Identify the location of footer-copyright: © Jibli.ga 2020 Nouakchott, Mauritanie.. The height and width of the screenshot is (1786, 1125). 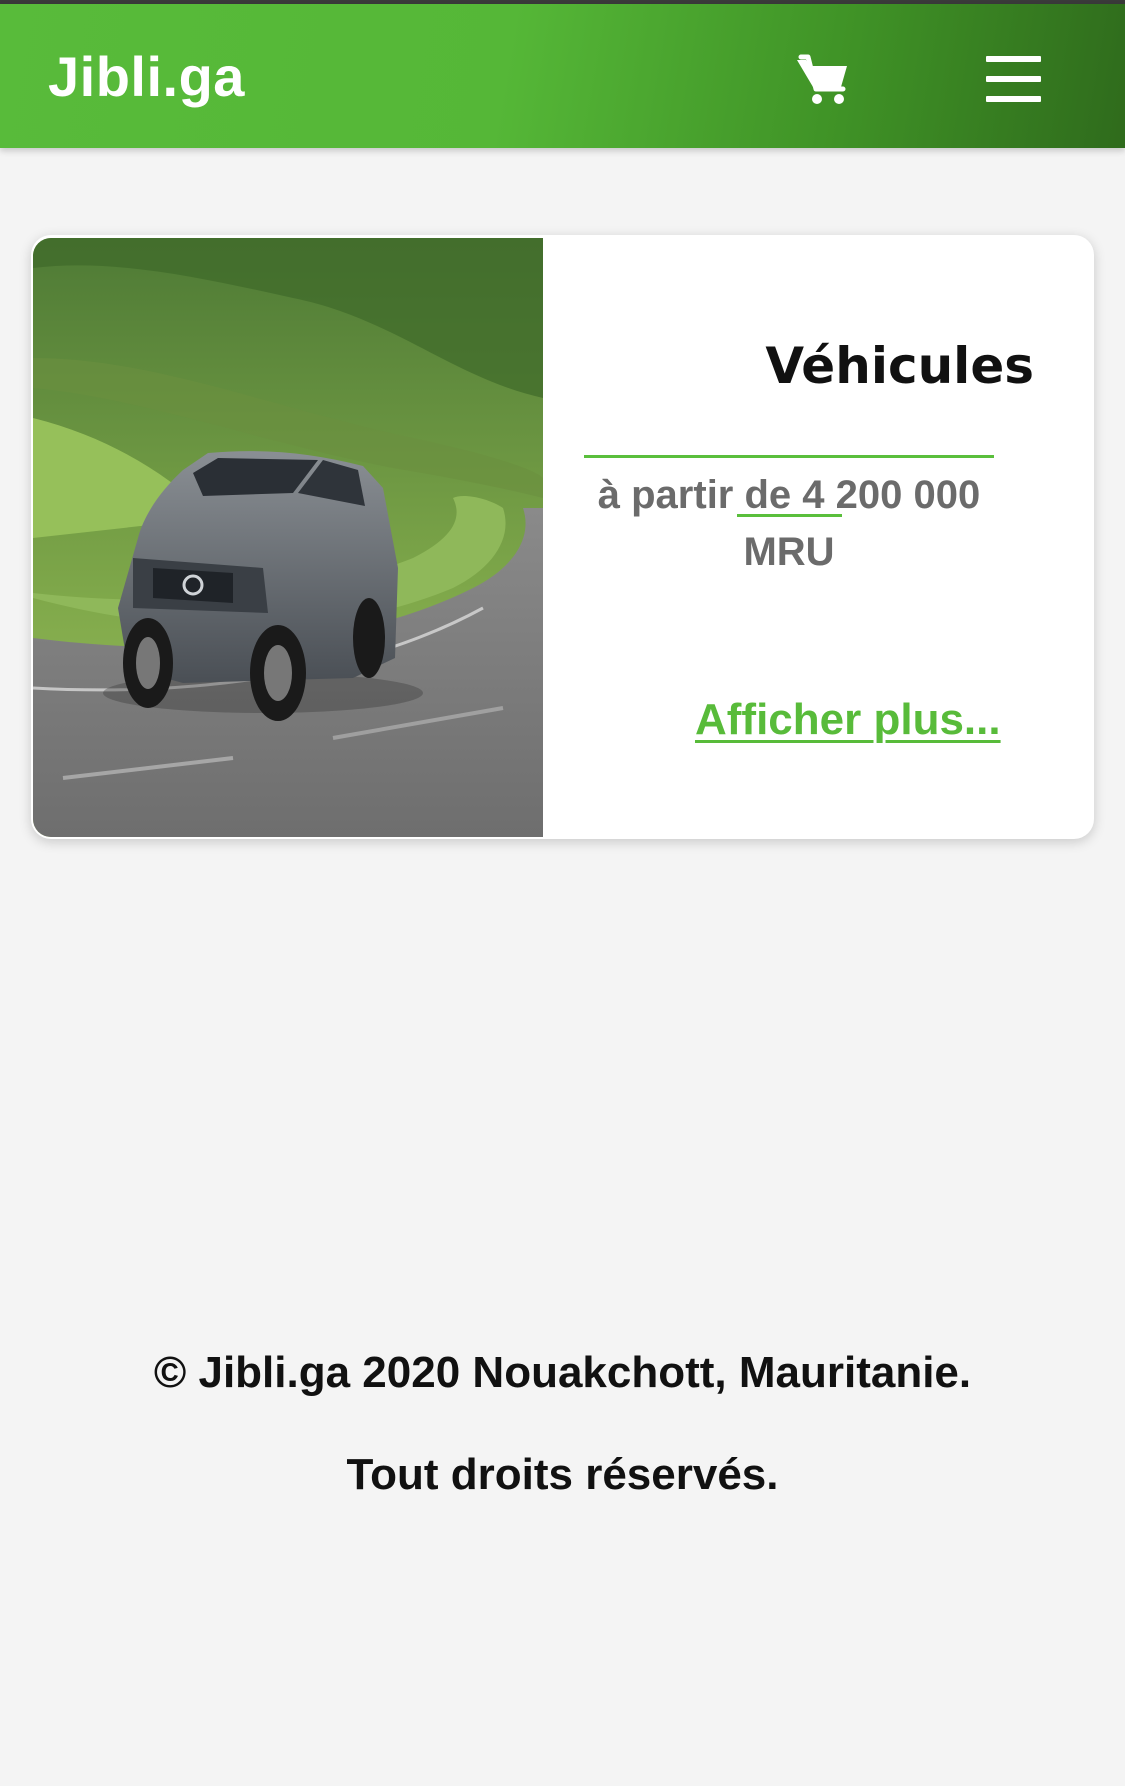
(562, 1372).